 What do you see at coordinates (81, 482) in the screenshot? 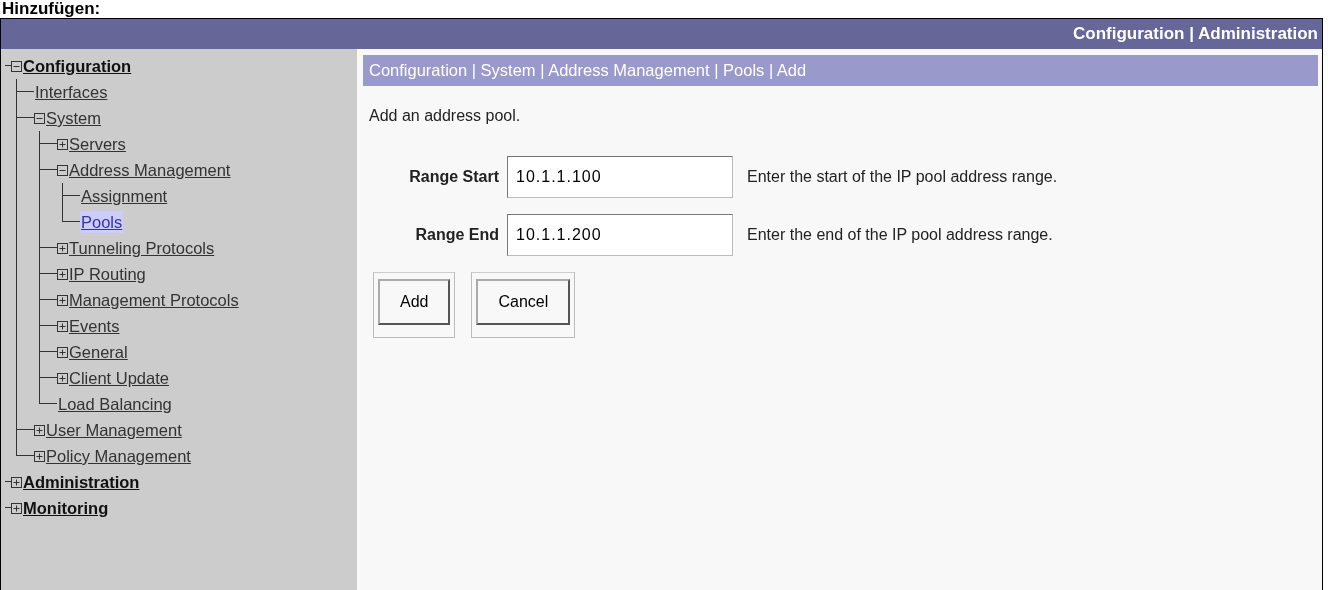
I see `tree-link: Administration` at bounding box center [81, 482].